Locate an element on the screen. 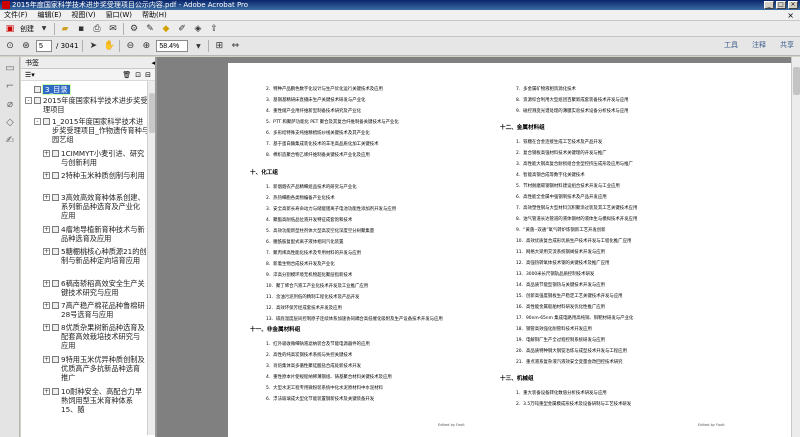  pages-icon: ▭ is located at coordinates (10, 68).